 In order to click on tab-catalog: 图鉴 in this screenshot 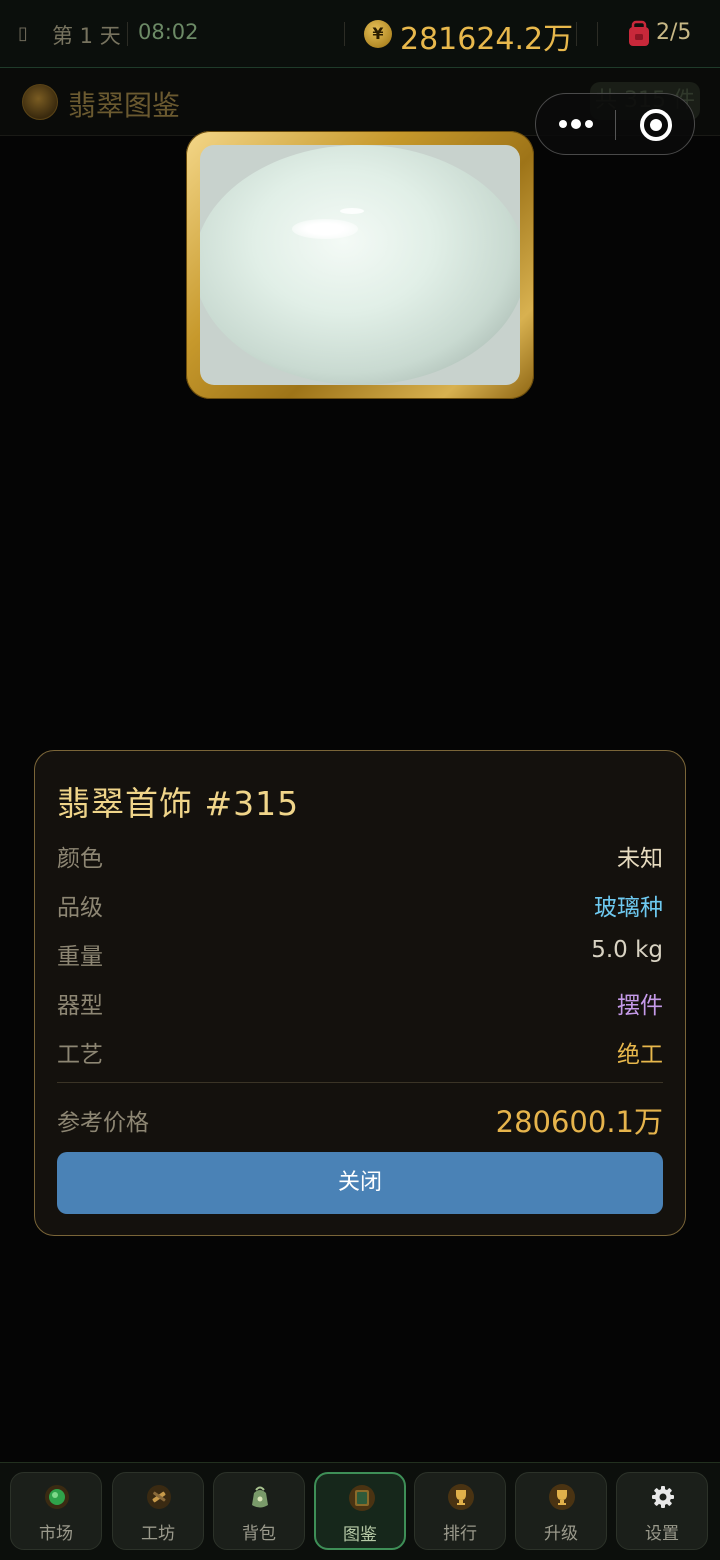, I will do `click(360, 1511)`.